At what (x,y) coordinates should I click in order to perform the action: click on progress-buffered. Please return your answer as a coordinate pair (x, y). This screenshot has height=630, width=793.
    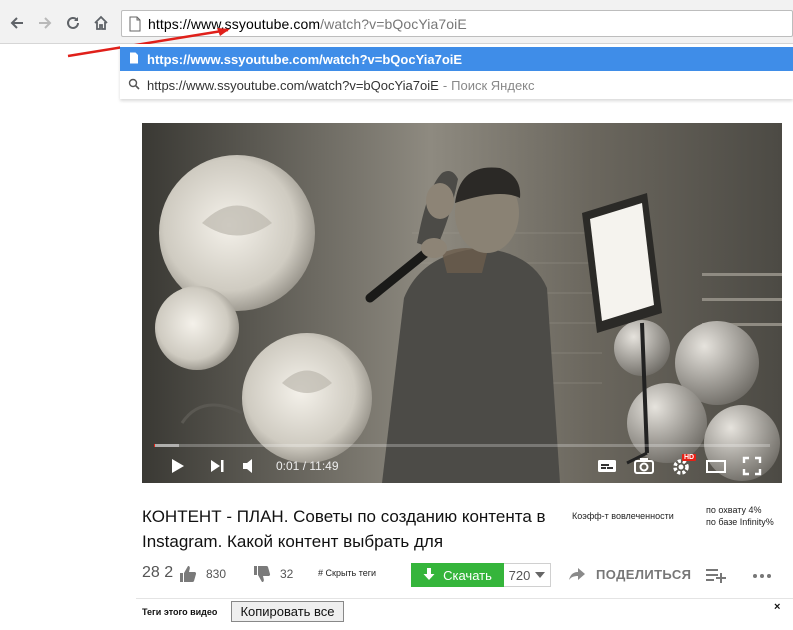
    Looking at the image, I should click on (166, 445).